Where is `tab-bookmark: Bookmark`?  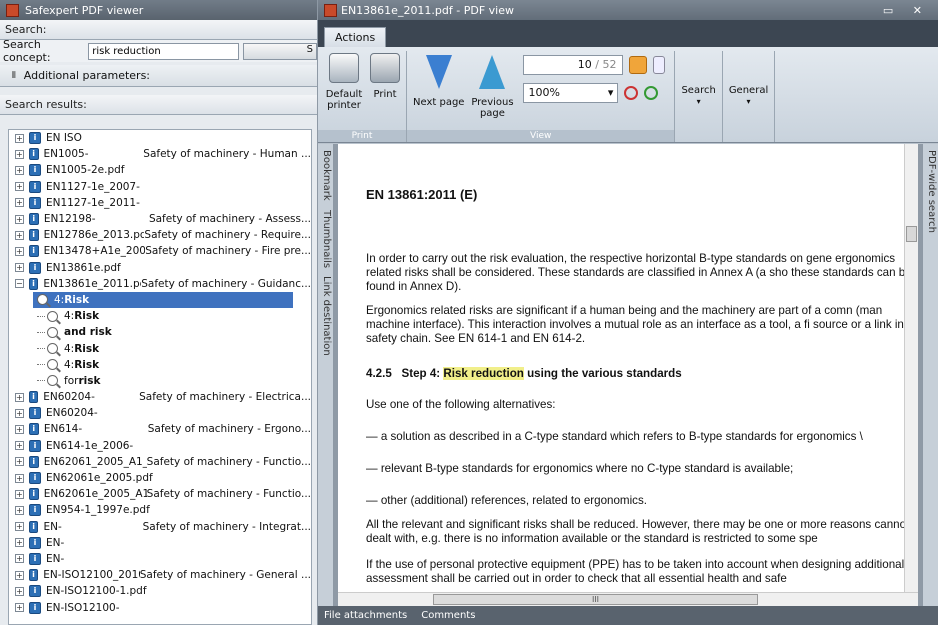 tab-bookmark: Bookmark is located at coordinates (326, 175).